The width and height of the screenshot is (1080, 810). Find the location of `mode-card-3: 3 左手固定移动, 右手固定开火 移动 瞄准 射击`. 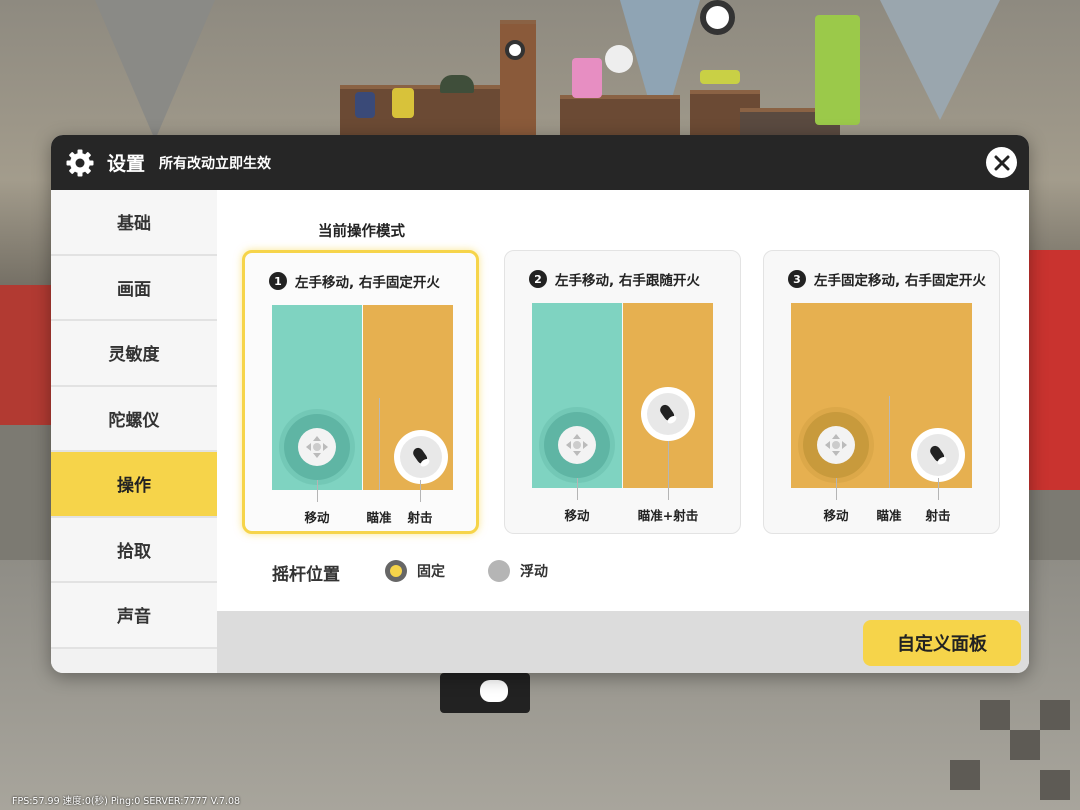

mode-card-3: 3 左手固定移动, 右手固定开火 移动 瞄准 射击 is located at coordinates (881, 392).